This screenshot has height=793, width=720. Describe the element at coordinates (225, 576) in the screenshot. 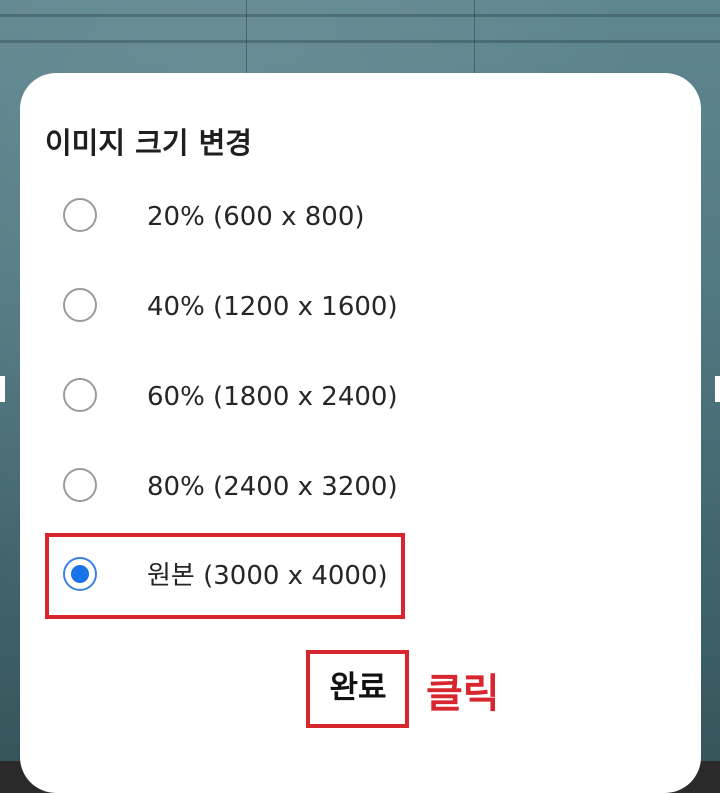

I see `selected-option-highlight` at that location.